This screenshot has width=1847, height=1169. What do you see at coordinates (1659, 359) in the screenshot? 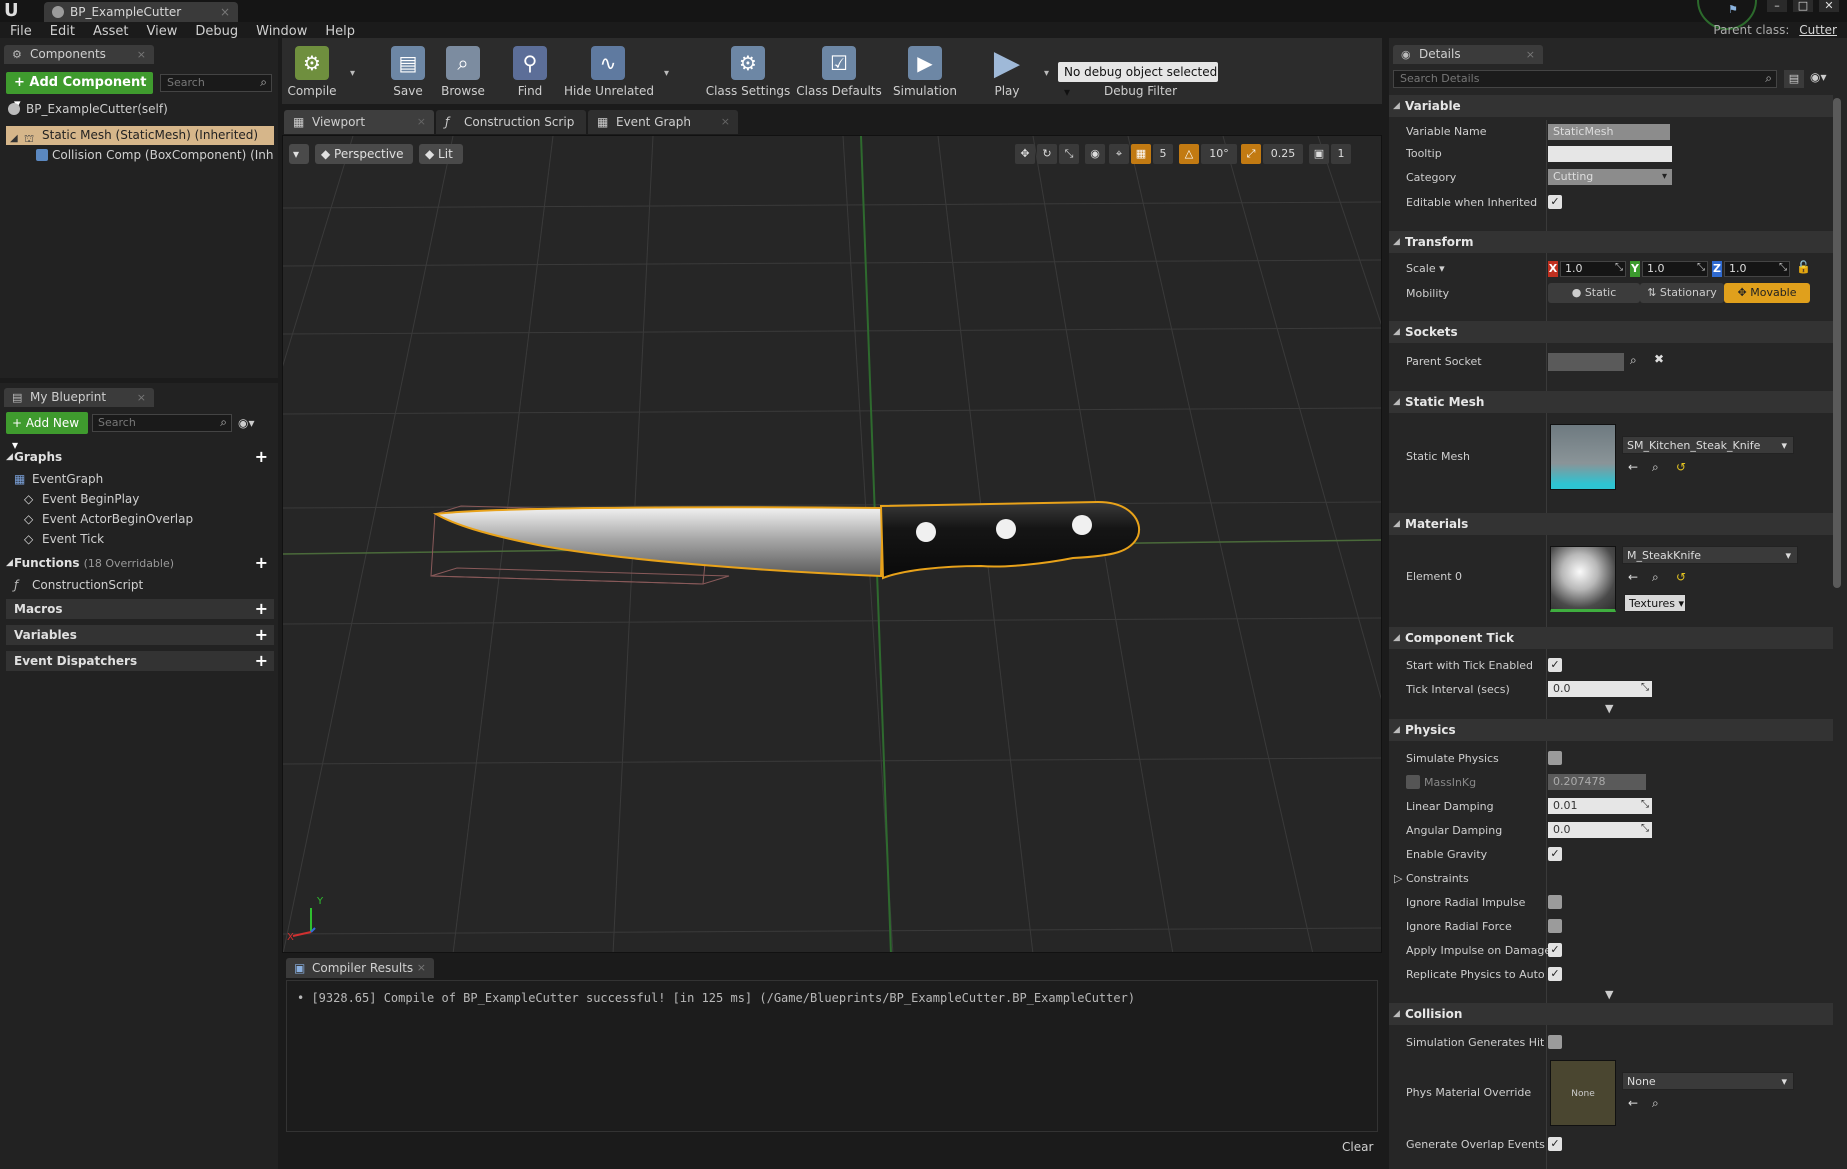
I see `clear-socket-icon: ✖` at bounding box center [1659, 359].